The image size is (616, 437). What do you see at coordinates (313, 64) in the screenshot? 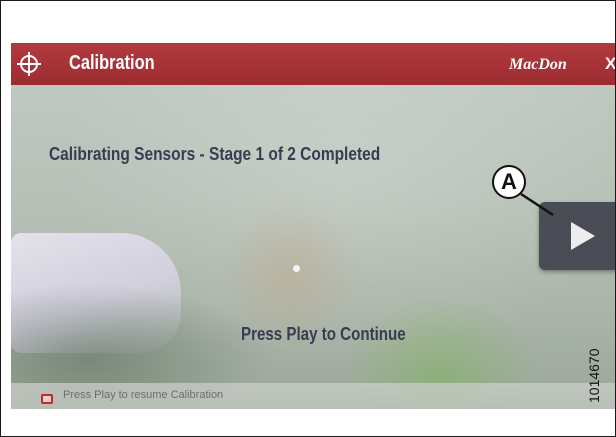
I see `title-bar: Calibration MacDon X` at bounding box center [313, 64].